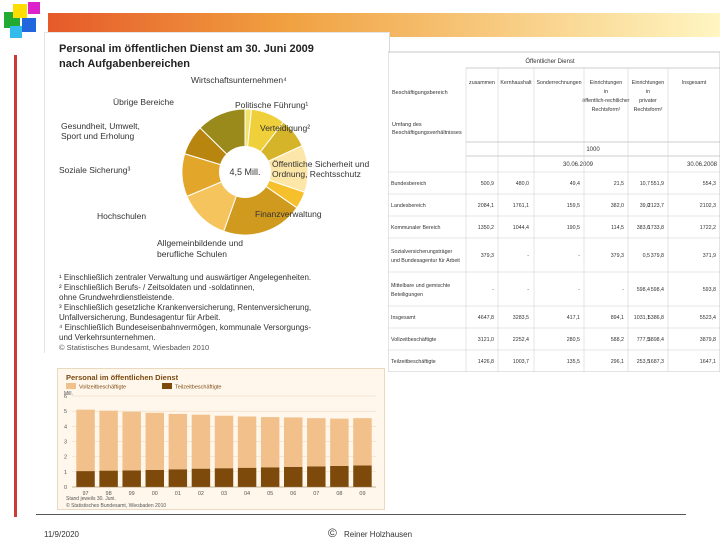  Describe the element at coordinates (619, 184) in the screenshot. I see `table-cell-value: 21,5` at that location.